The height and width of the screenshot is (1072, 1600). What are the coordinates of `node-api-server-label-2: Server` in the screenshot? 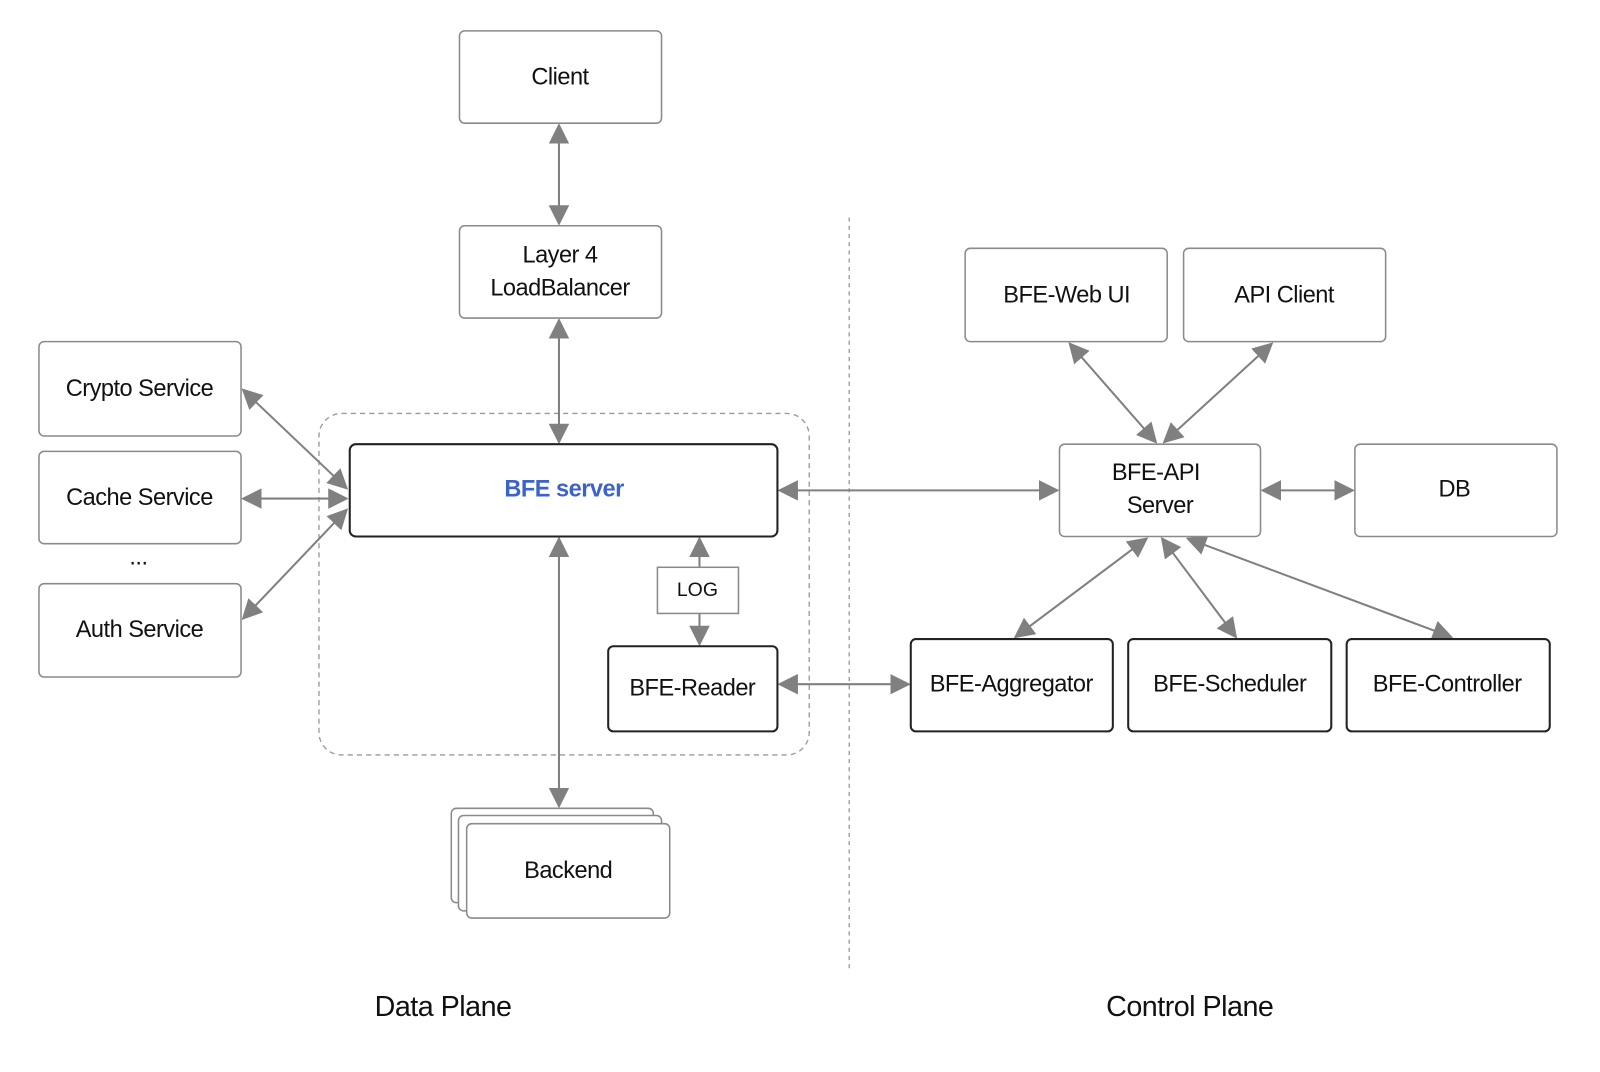 It's located at (1160, 505).